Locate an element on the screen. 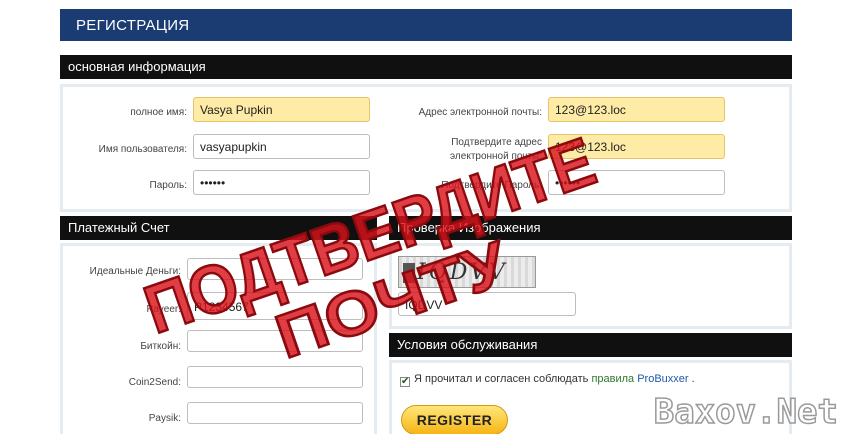 This screenshot has width=850, height=434. terms-brand-name: ProBuxxer is located at coordinates (663, 379).